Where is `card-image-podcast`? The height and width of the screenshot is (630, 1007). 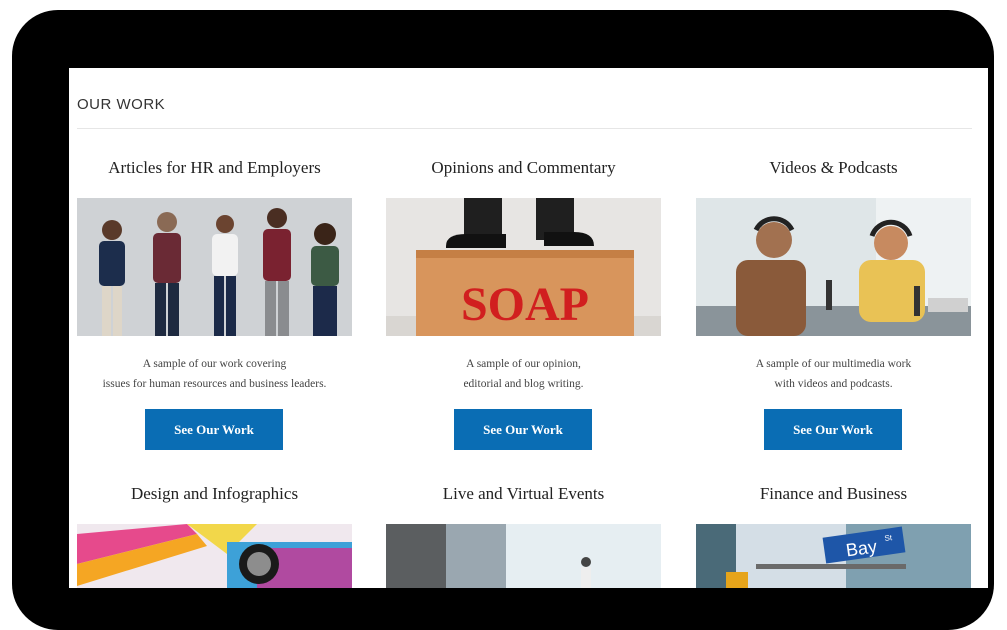
card-image-podcast is located at coordinates (833, 267).